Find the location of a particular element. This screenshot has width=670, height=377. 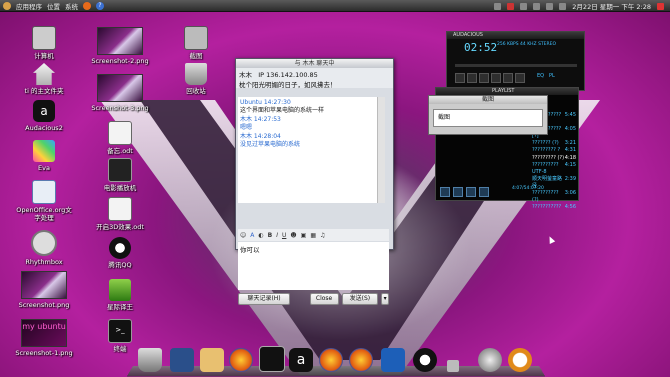

playlist-row-selected: ????????? (?) 4:18 is located at coordinates (554, 158).